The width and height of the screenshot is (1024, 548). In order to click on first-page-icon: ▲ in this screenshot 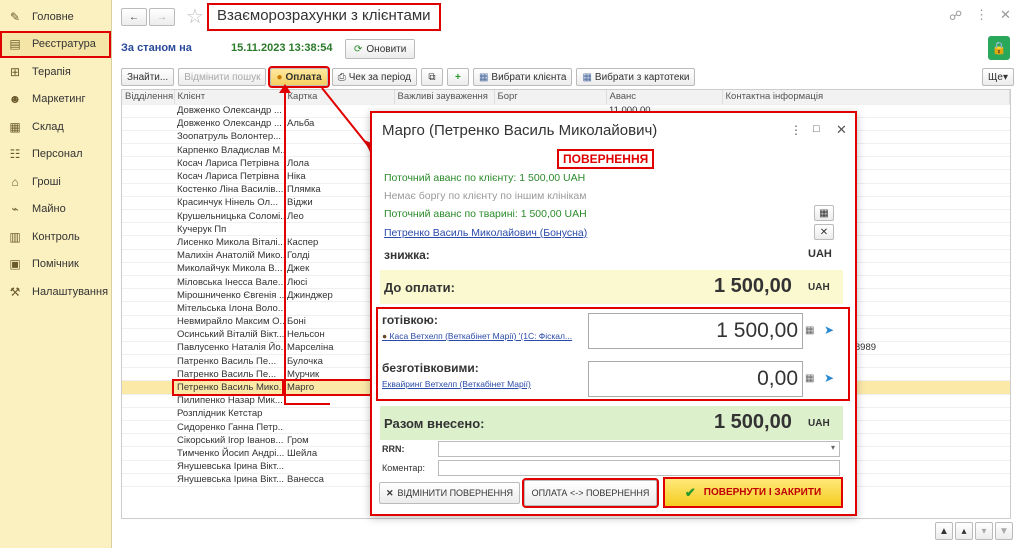, I will do `click(944, 531)`.